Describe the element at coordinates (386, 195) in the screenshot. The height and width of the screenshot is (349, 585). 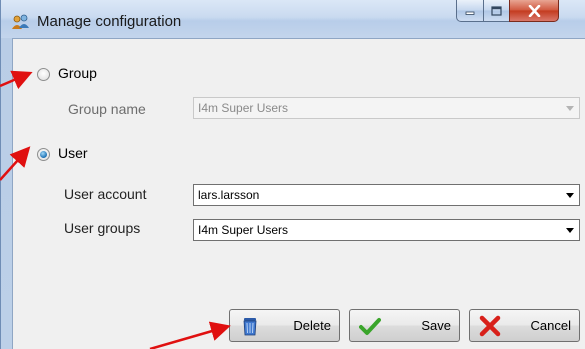
I see `user-account-select: lars.larsson` at that location.